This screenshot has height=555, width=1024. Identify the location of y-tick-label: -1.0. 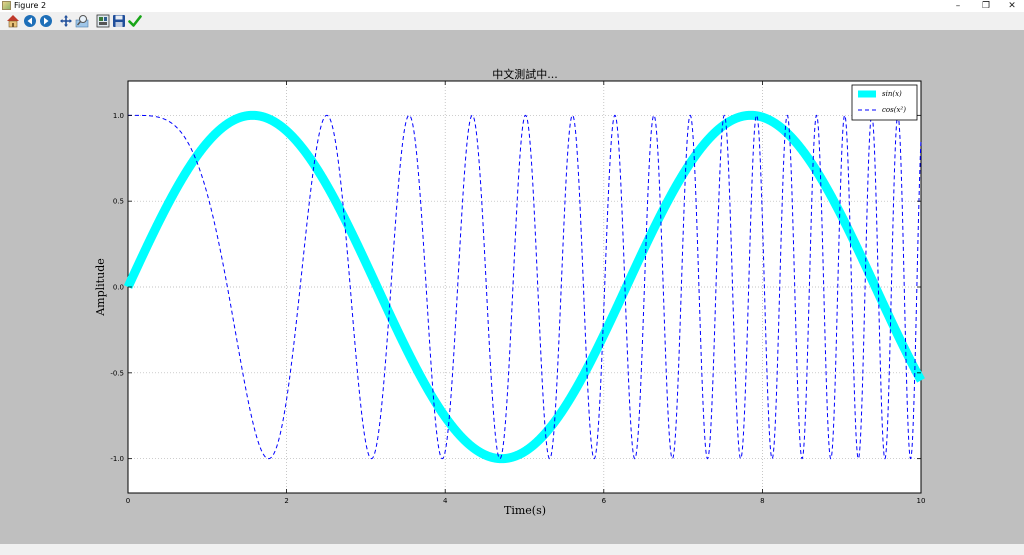
(117, 459).